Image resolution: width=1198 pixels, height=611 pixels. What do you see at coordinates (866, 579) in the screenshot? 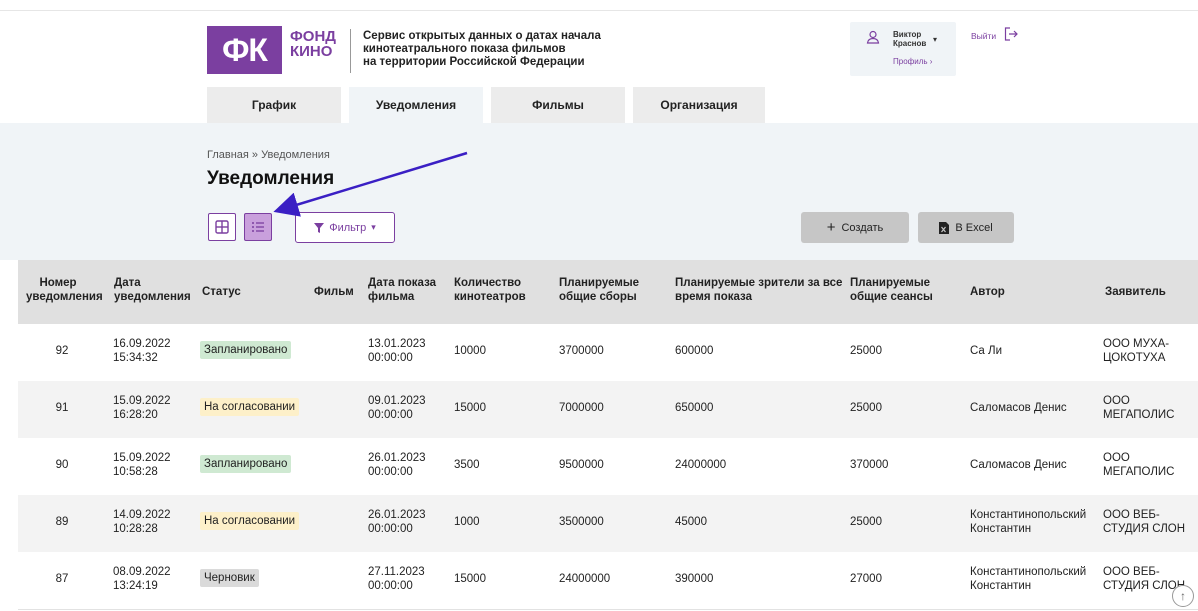
I see `cell-sessions: 27000` at bounding box center [866, 579].